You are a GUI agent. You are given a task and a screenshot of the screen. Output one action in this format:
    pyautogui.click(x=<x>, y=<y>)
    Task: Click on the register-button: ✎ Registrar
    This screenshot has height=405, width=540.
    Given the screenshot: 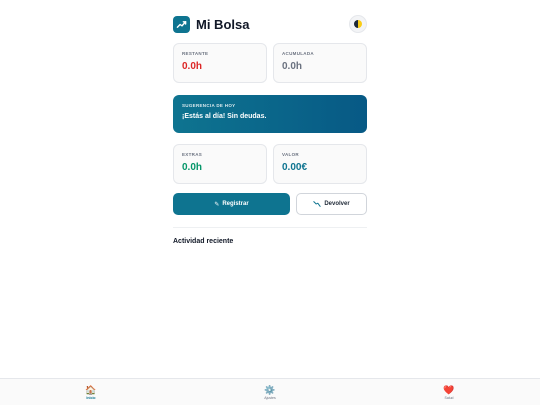 What is the action you would take?
    pyautogui.click(x=231, y=204)
    